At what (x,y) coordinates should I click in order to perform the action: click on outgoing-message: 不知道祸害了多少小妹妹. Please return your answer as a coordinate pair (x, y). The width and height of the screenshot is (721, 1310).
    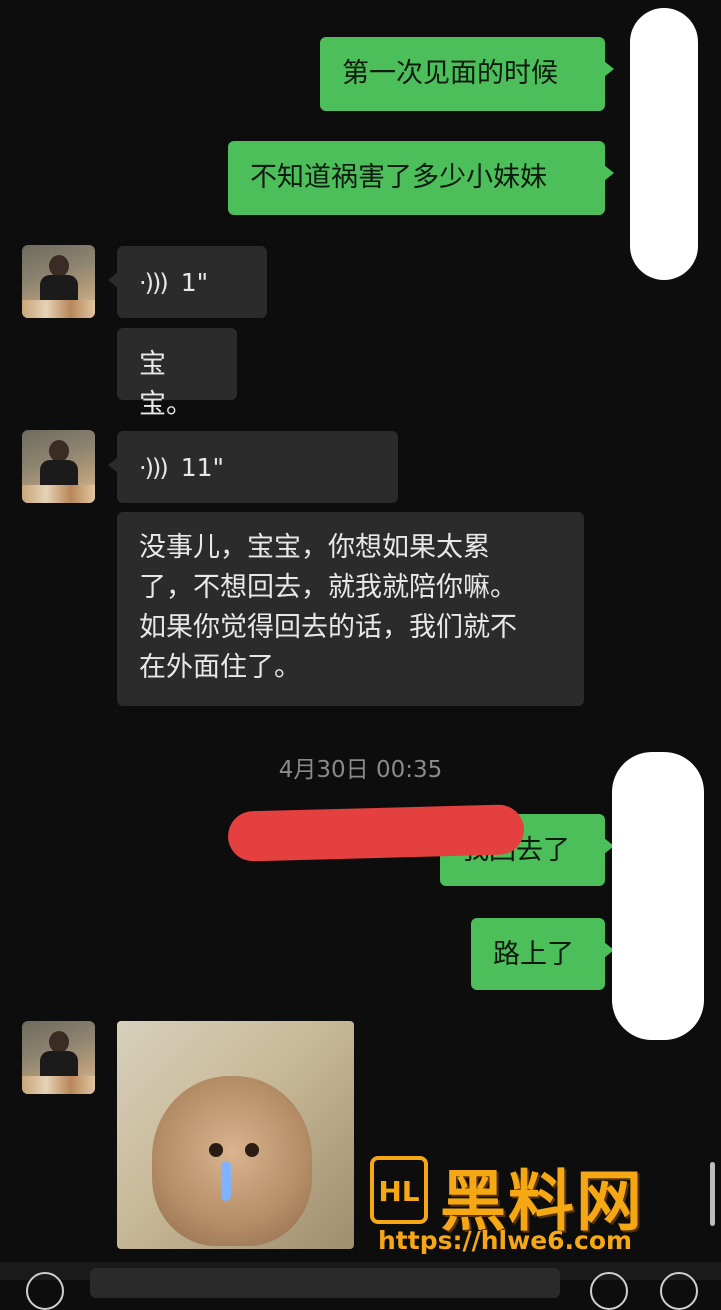
    Looking at the image, I should click on (421, 178).